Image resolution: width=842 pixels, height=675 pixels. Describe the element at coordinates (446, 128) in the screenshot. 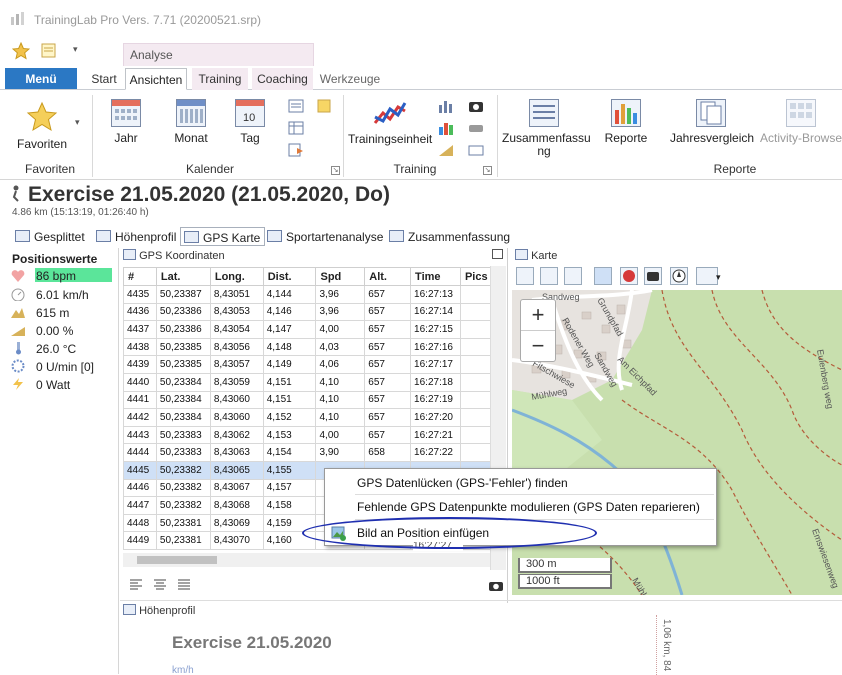

I see `colored-bars-icon` at that location.